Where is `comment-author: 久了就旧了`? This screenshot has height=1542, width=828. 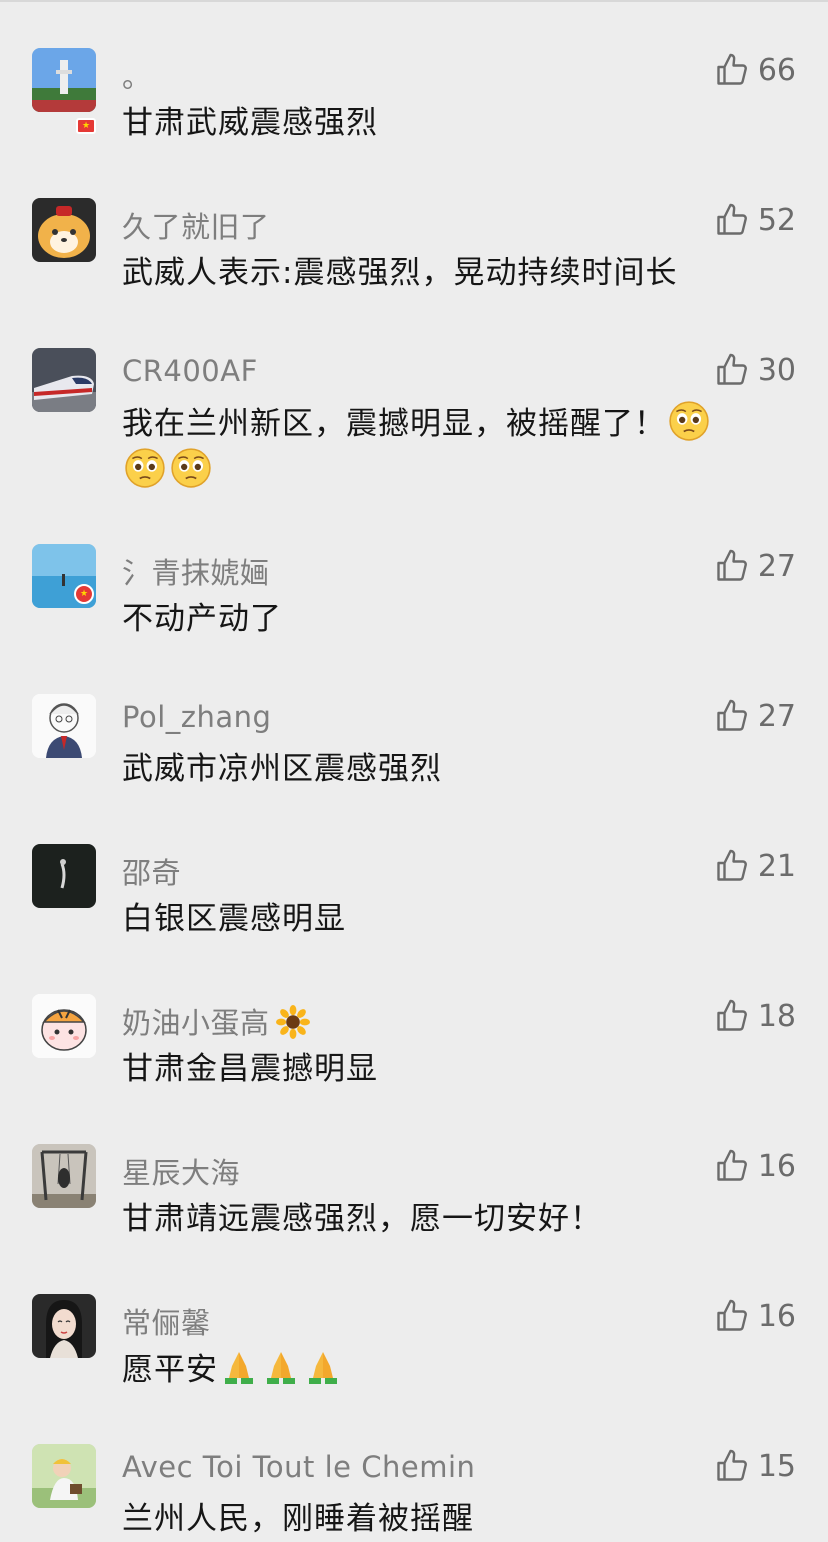
comment-author: 久了就旧了 is located at coordinates (196, 225).